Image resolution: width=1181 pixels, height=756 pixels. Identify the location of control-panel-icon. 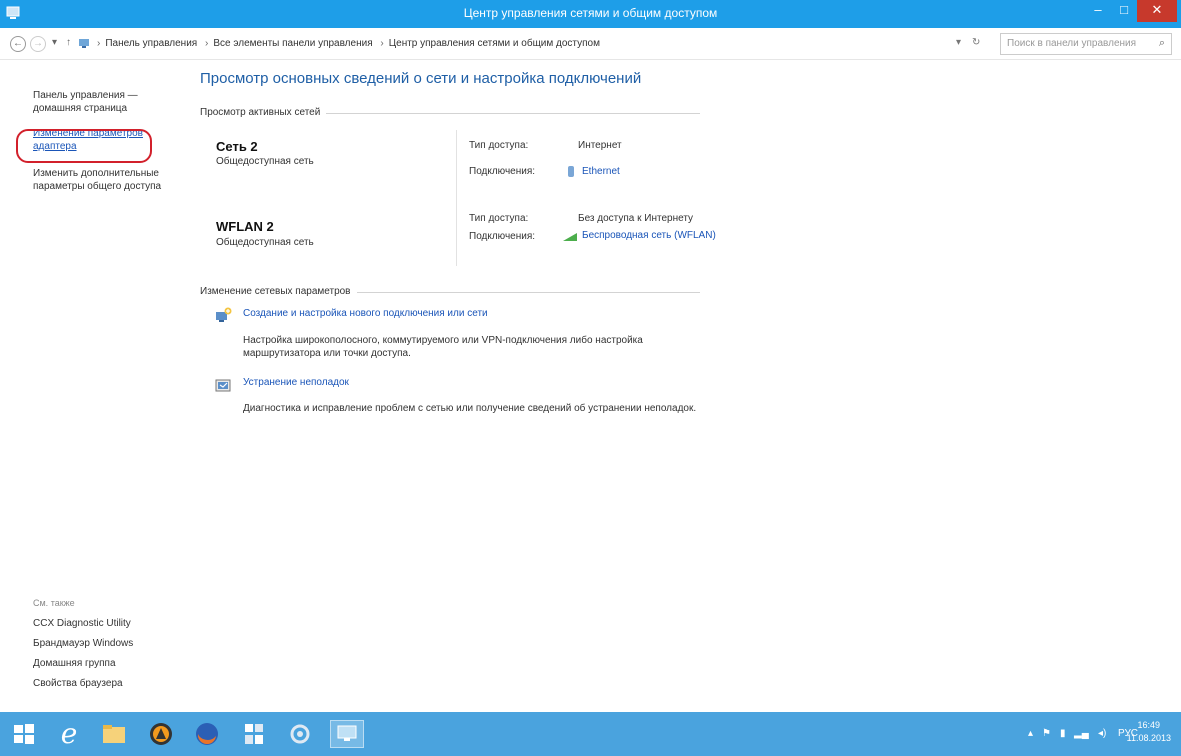
(84, 43).